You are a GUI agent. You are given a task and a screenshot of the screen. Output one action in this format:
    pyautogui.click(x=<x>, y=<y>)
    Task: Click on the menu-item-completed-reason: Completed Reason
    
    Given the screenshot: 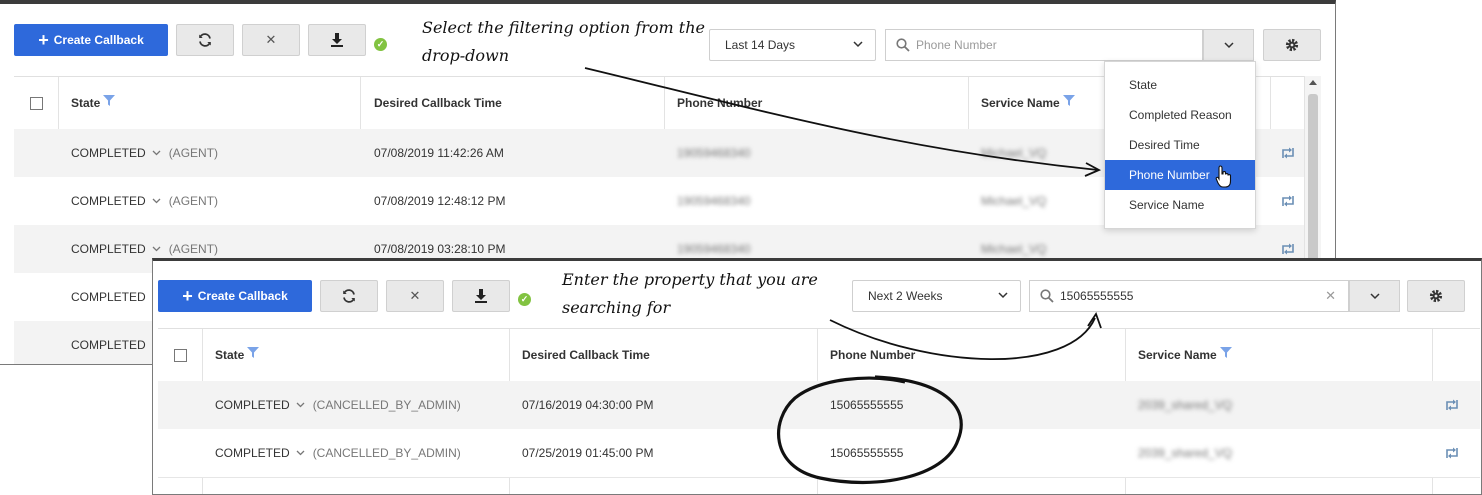 What is the action you would take?
    pyautogui.click(x=1180, y=115)
    